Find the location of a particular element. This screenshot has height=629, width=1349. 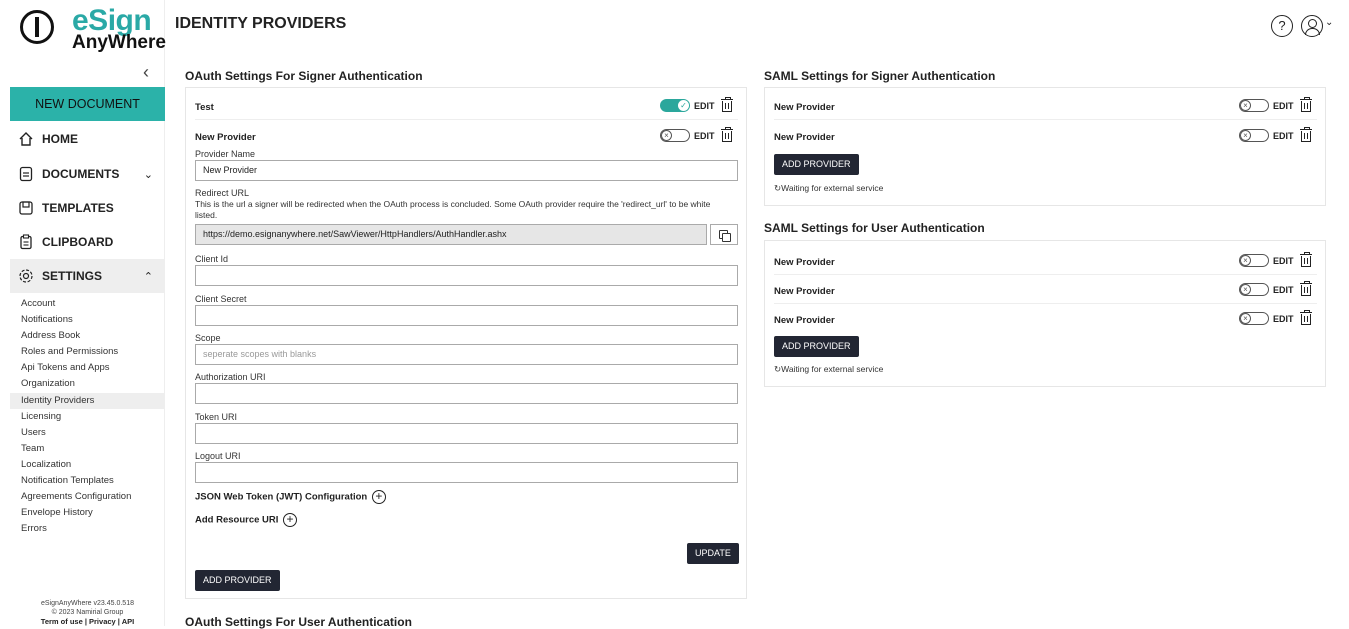

document-icon is located at coordinates (26, 174).